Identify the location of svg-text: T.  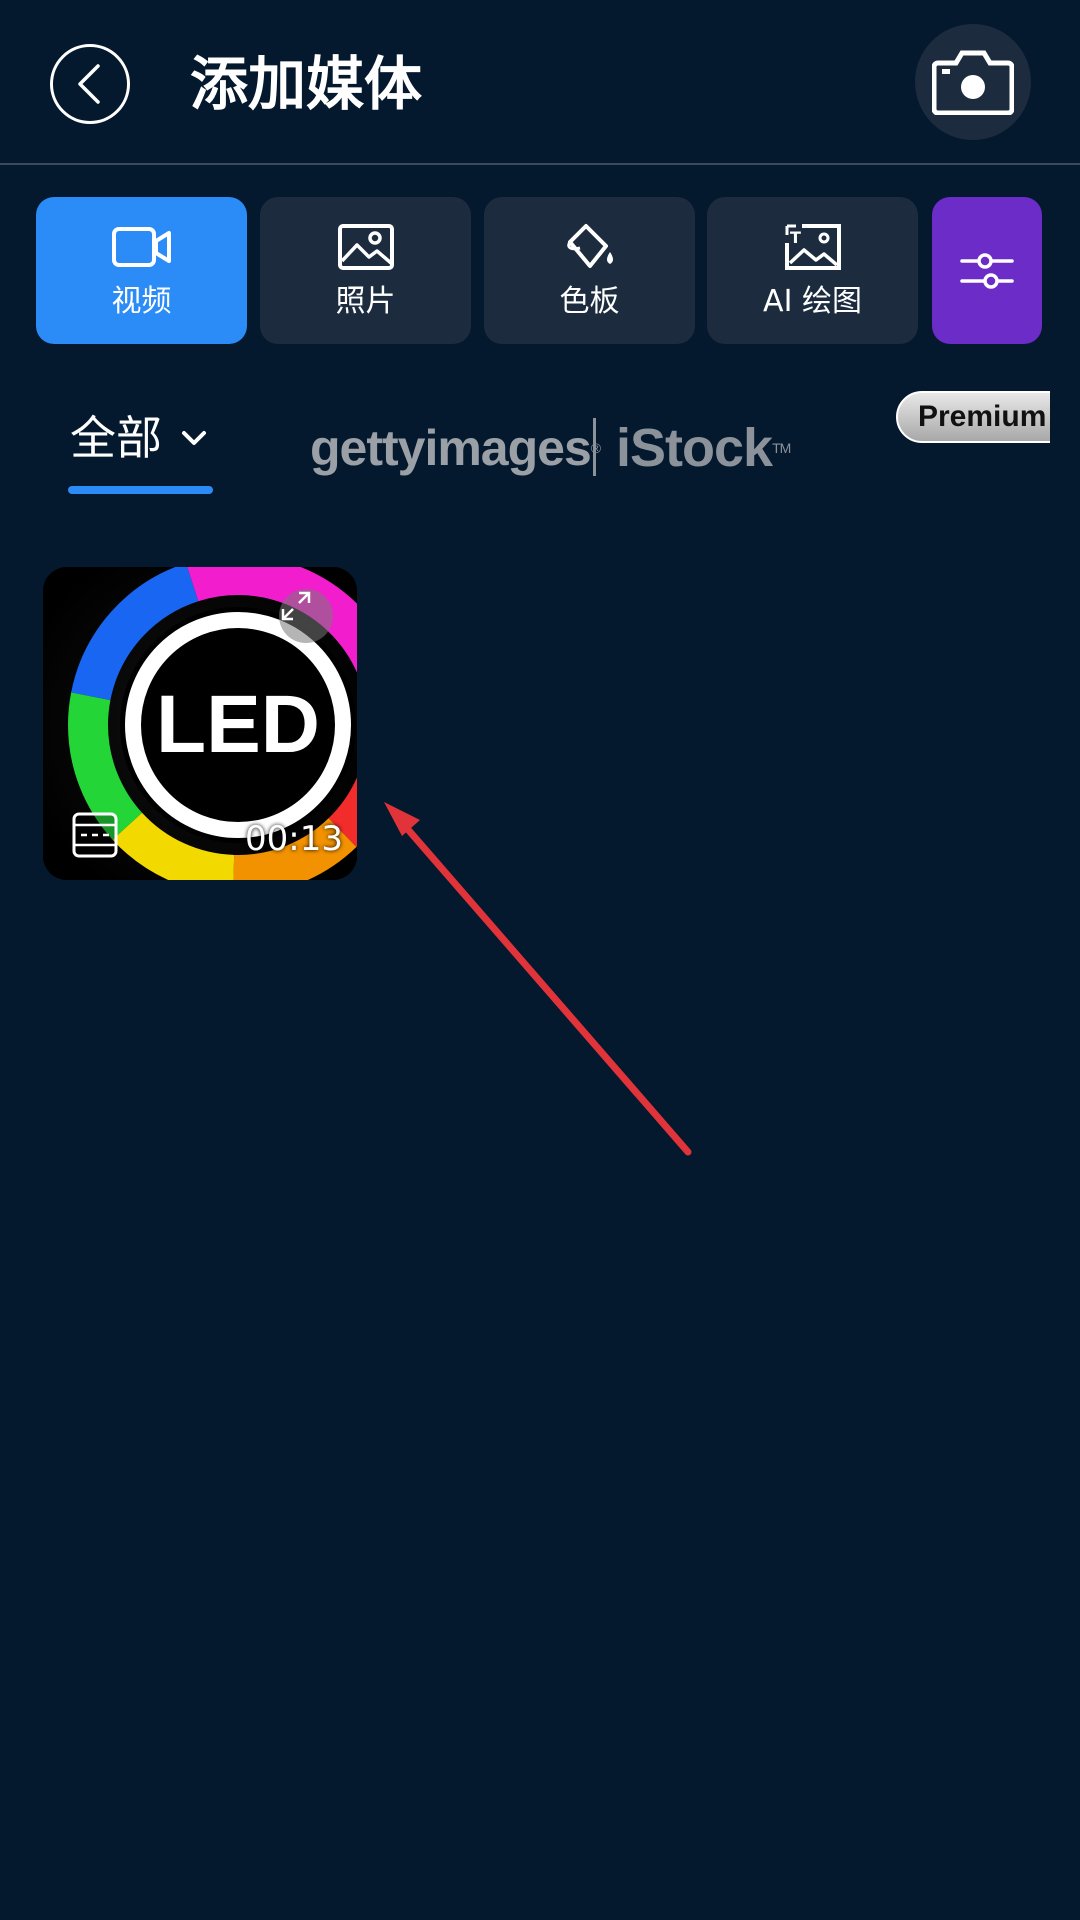
(795, 237).